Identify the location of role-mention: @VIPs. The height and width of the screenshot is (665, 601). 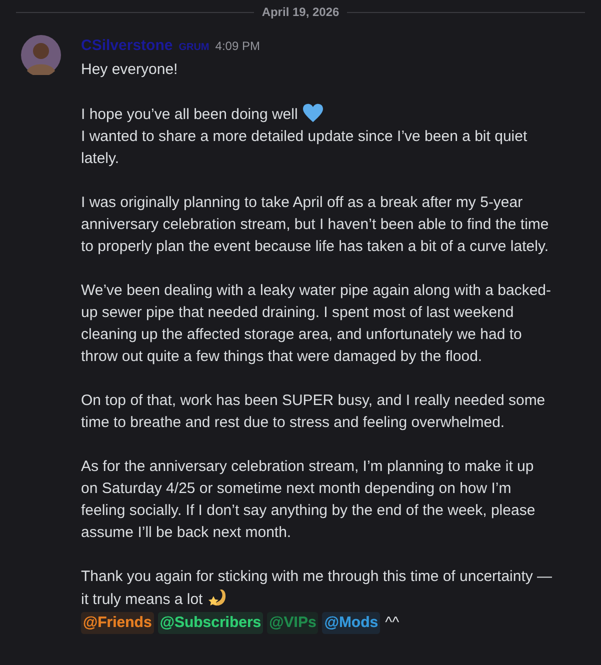
(292, 623).